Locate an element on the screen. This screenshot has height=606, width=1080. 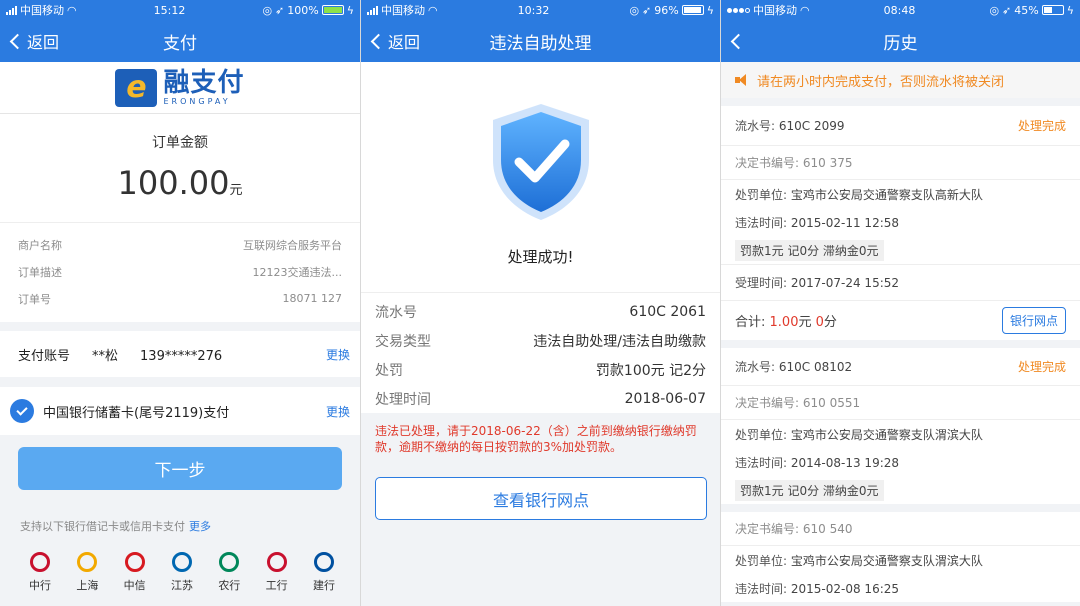
checkmark-icon is located at coordinates (22, 411).